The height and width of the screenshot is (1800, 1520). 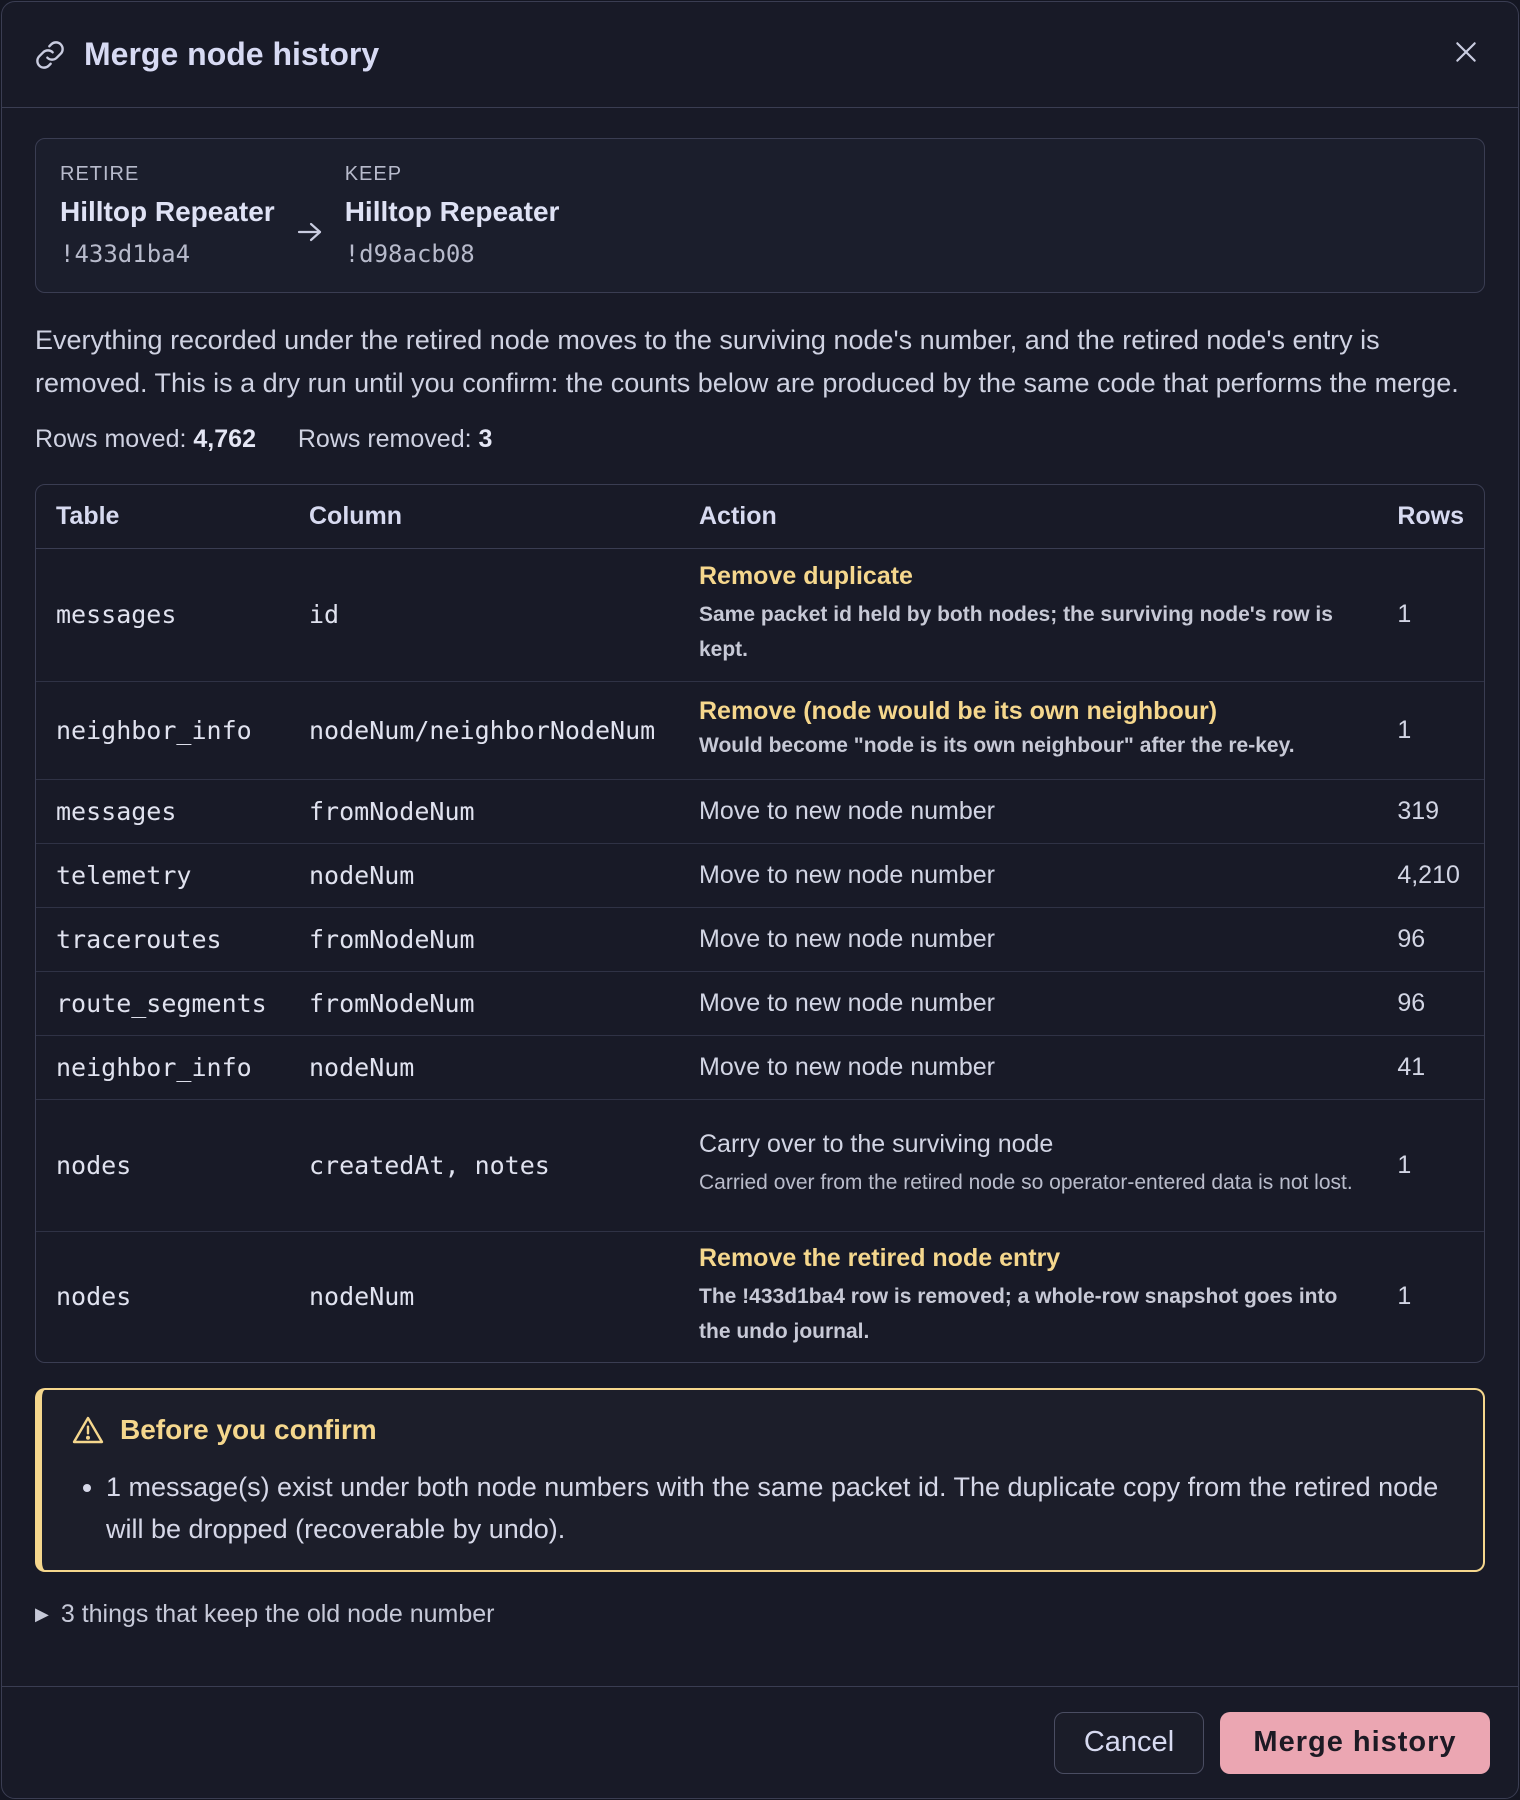 What do you see at coordinates (760, 1742) in the screenshot?
I see `dialog-footer: Cancel Merge history` at bounding box center [760, 1742].